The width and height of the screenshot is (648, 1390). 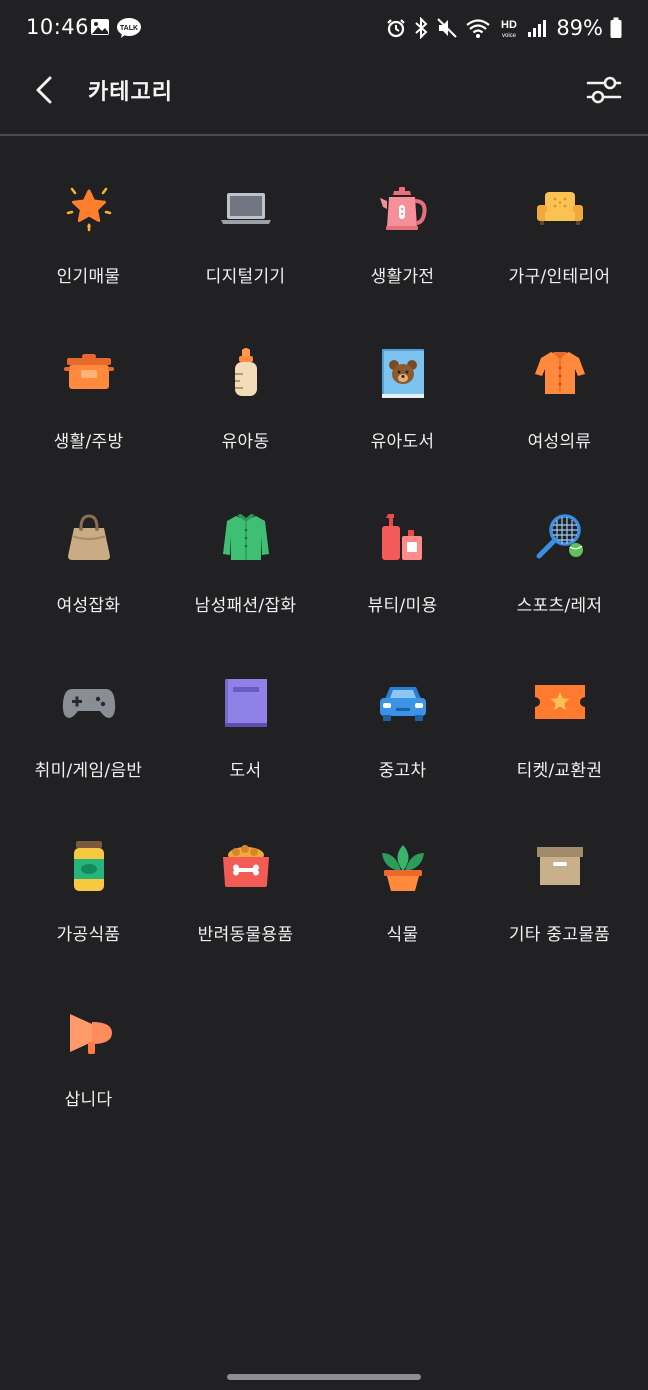 I want to click on category-used-cars: 중고차, so click(x=402, y=739).